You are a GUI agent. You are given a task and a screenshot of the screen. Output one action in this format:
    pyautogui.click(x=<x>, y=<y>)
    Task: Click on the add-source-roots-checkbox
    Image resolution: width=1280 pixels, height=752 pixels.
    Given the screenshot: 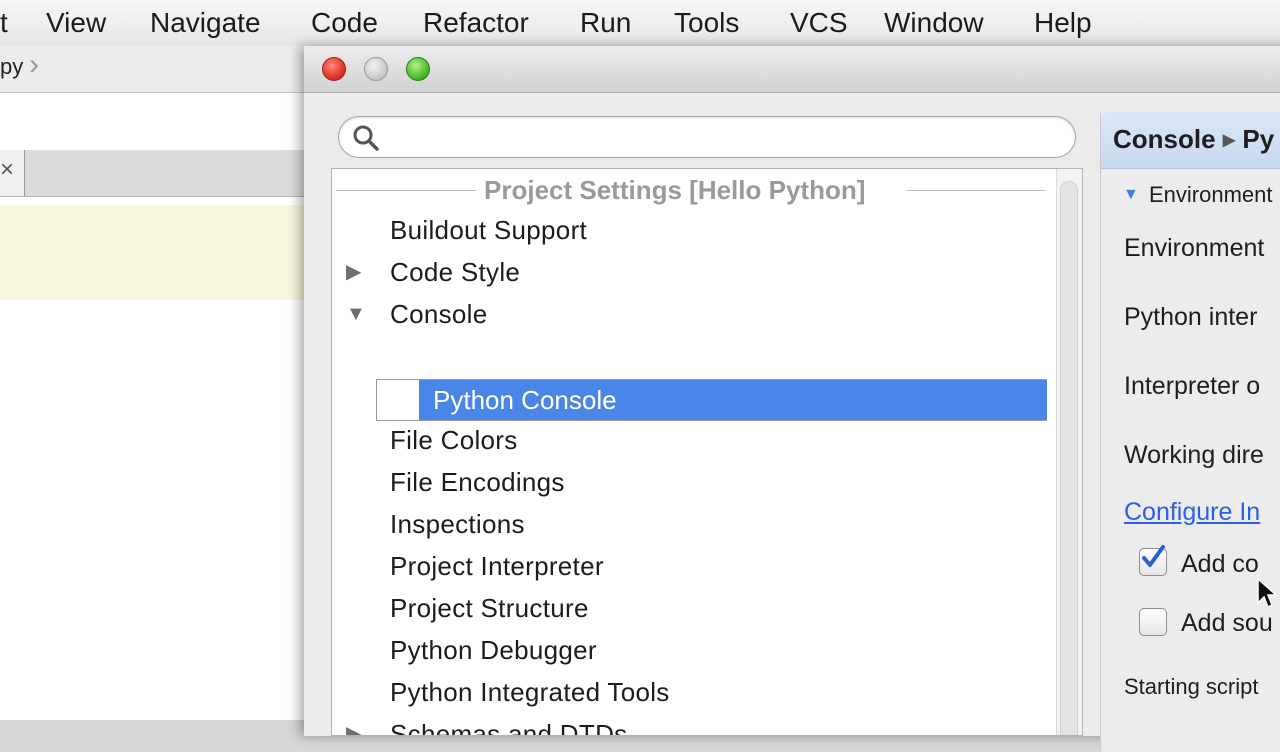 What is the action you would take?
    pyautogui.click(x=1153, y=622)
    